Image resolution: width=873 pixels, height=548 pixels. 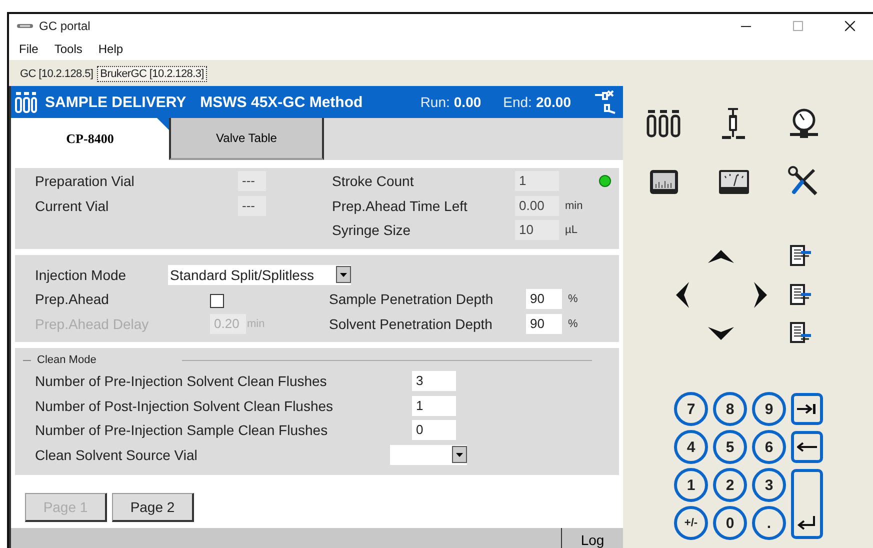 What do you see at coordinates (721, 333) in the screenshot?
I see `down-arrow-icon` at bounding box center [721, 333].